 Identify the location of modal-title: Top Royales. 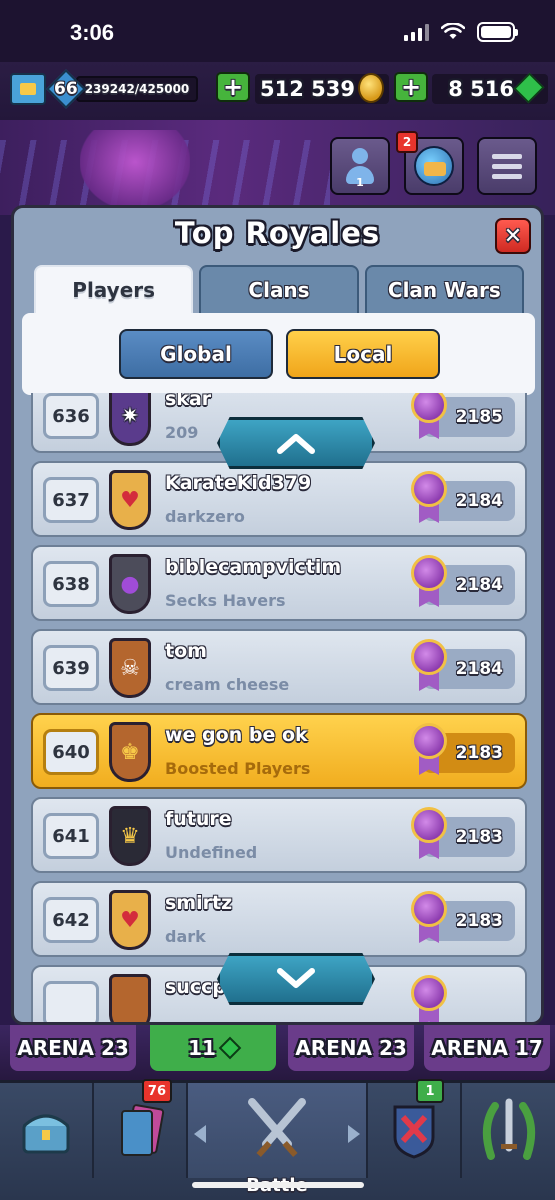
(277, 233).